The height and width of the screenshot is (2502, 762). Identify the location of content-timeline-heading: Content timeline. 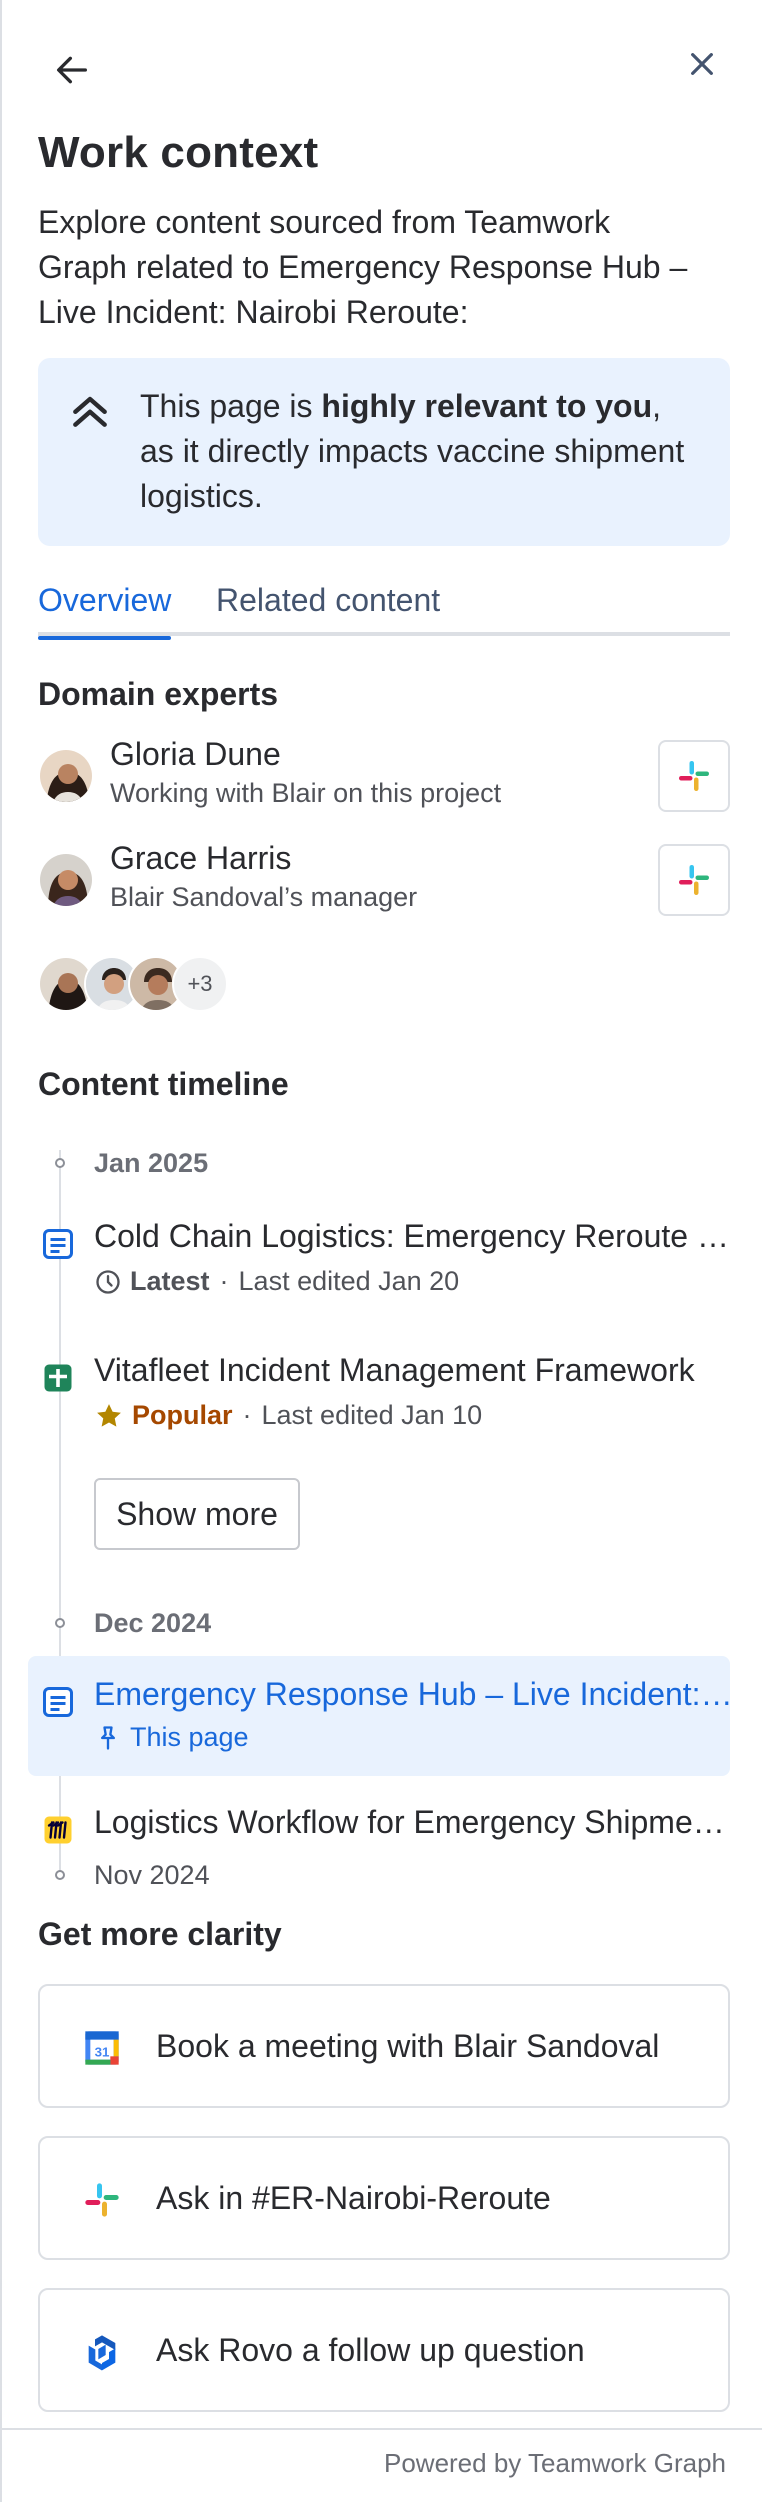
(163, 1084).